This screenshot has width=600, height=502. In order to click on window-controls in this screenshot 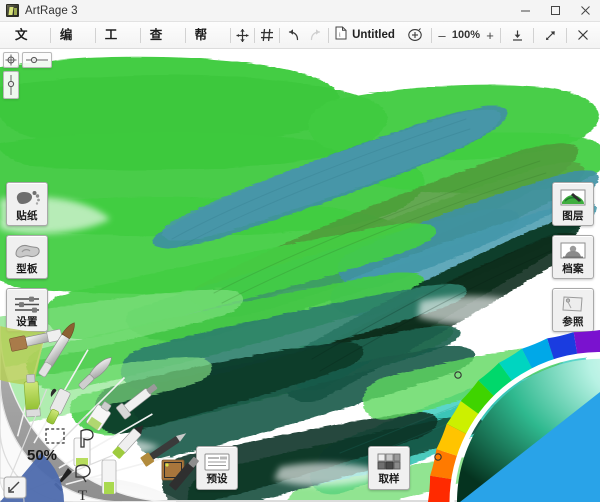, I will do `click(555, 11)`.